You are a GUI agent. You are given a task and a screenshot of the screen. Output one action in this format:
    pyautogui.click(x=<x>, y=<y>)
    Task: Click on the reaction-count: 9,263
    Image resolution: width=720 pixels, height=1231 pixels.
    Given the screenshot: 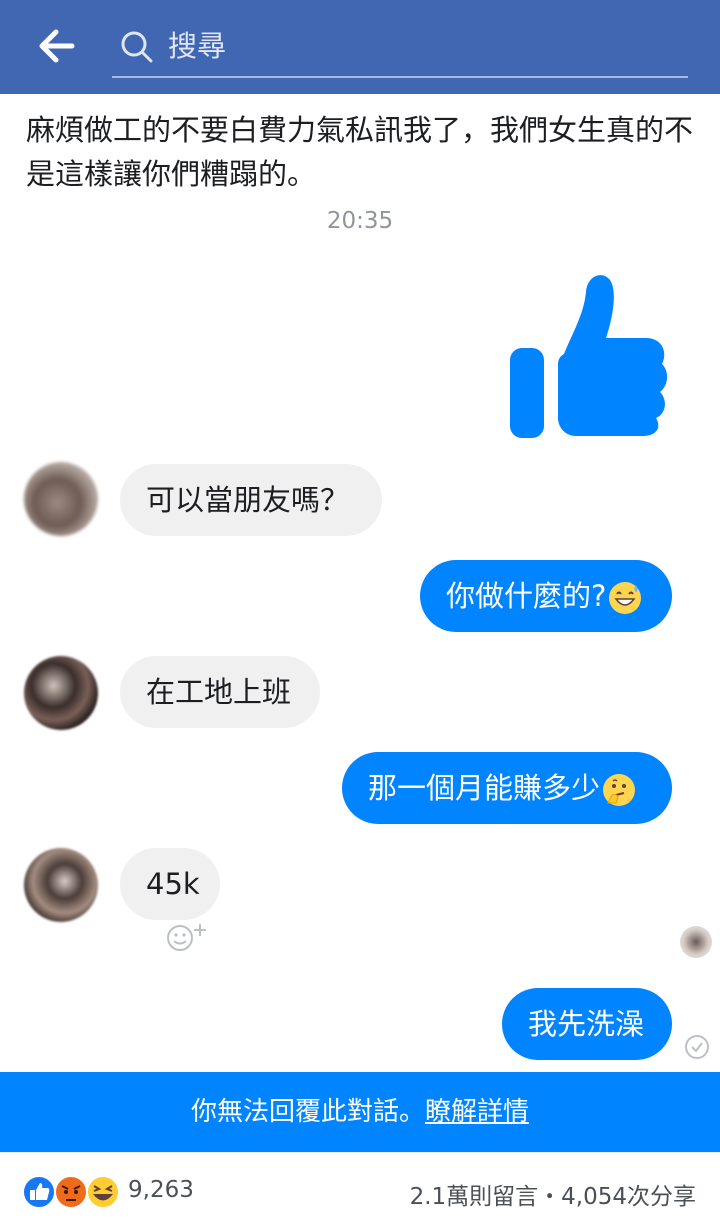 What is the action you would take?
    pyautogui.click(x=161, y=1190)
    